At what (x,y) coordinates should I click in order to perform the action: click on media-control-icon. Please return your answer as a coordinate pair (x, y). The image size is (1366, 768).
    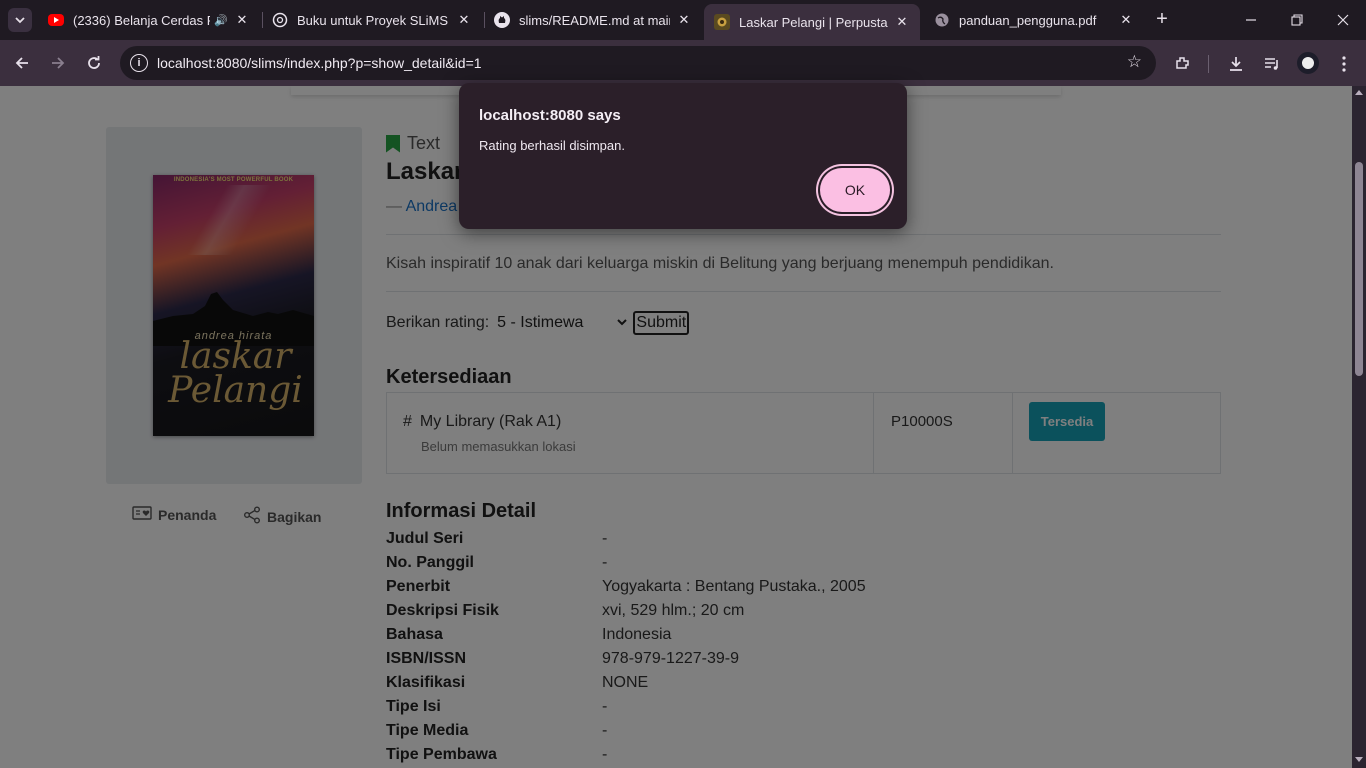
    Looking at the image, I should click on (1272, 64).